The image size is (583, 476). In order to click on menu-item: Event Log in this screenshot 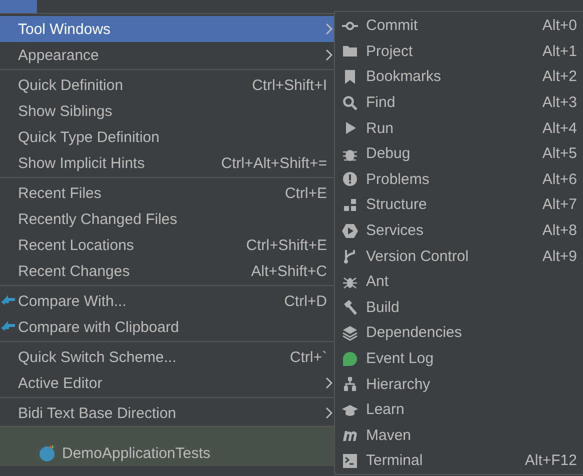, I will do `click(459, 359)`.